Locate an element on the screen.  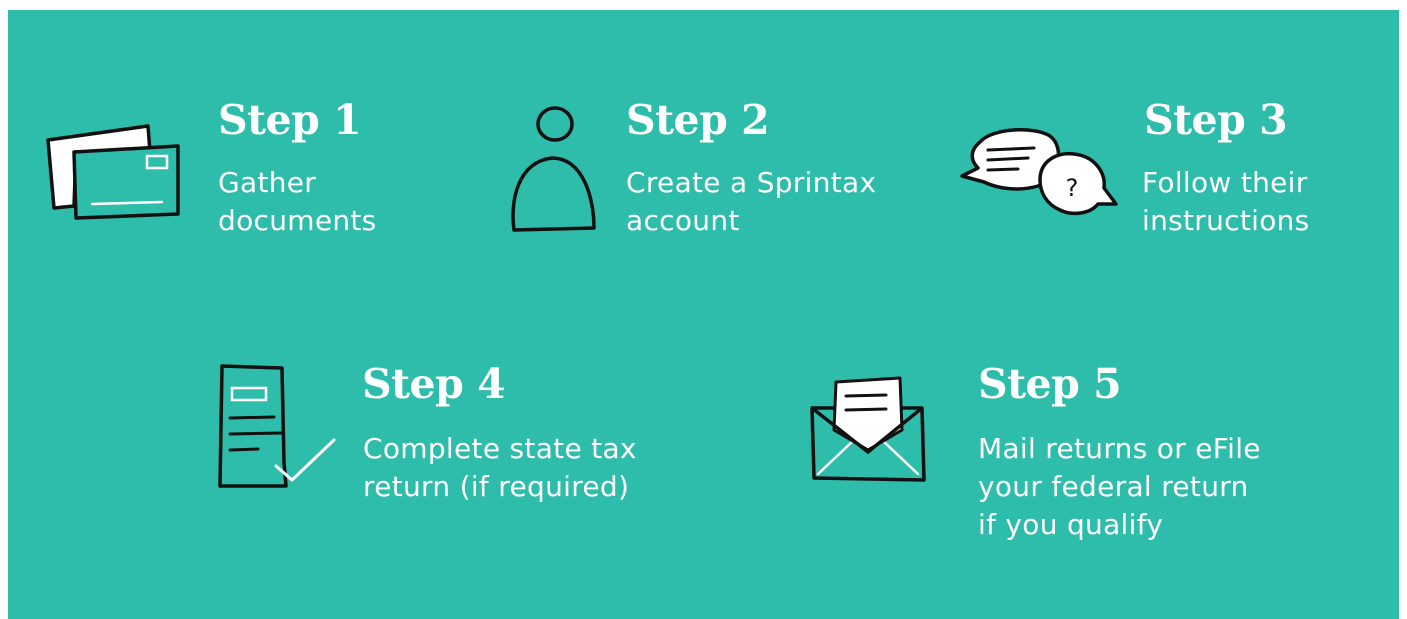
document-check-icon is located at coordinates (279, 427).